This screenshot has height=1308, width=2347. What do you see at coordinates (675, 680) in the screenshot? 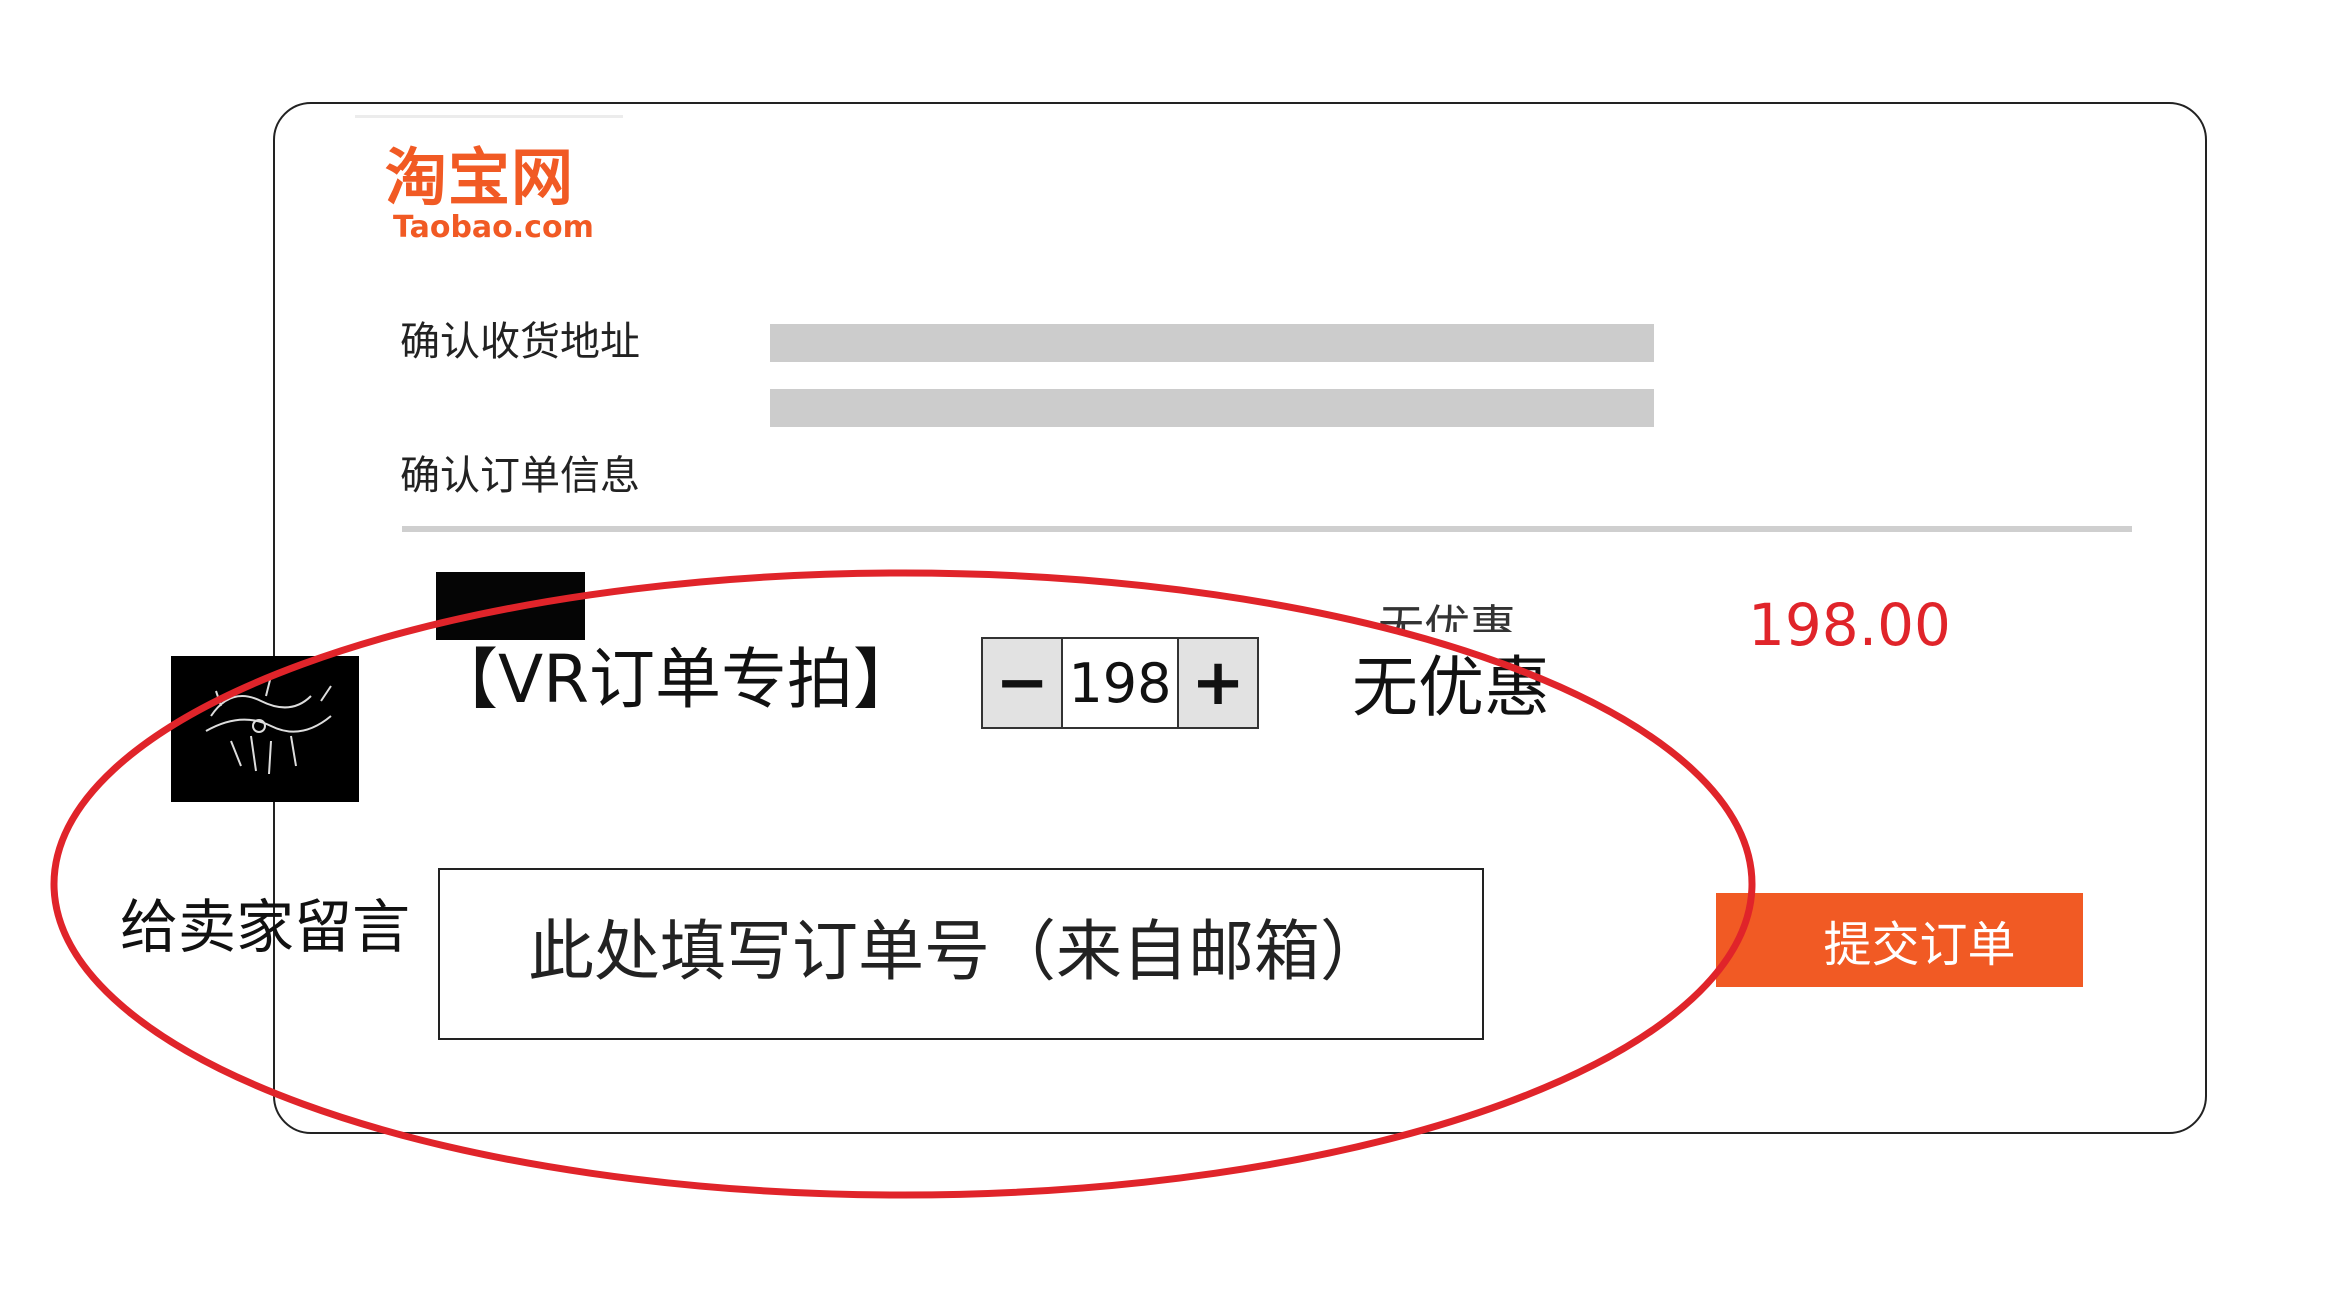
I see `item-name: 【VR订单专拍】` at bounding box center [675, 680].